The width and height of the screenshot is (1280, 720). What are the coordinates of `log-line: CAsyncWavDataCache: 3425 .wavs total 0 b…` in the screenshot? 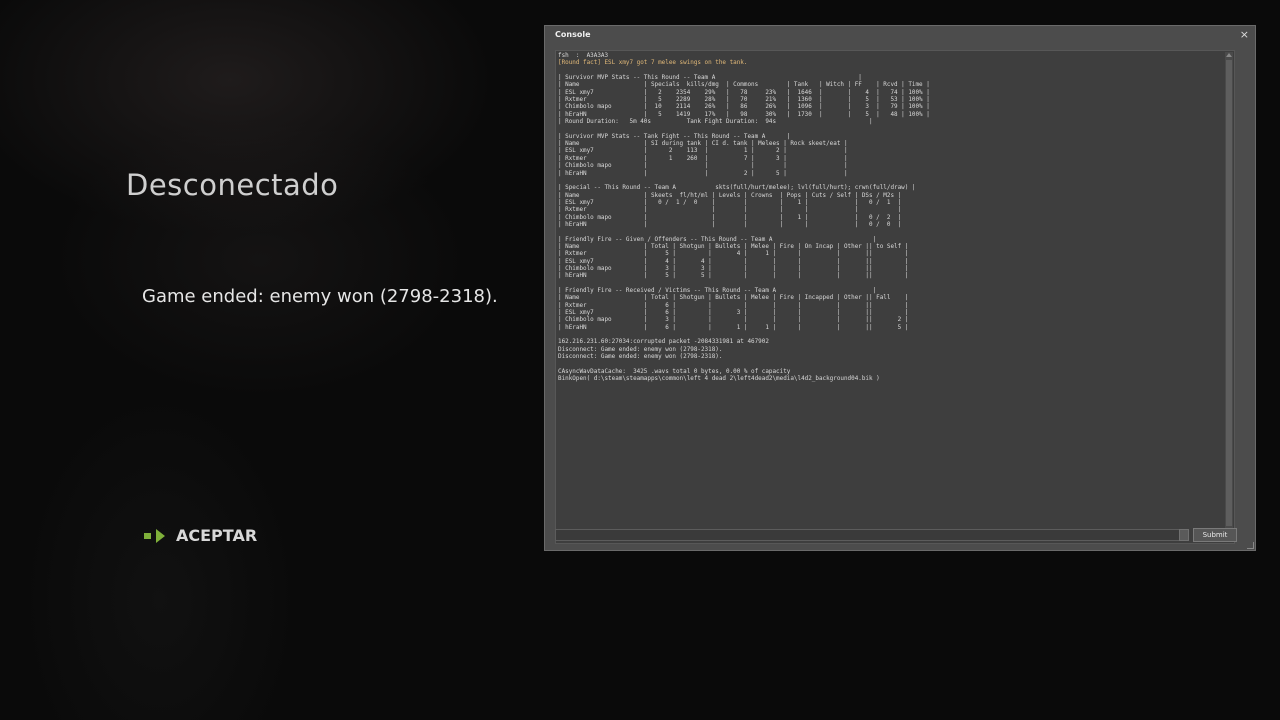 It's located at (674, 371).